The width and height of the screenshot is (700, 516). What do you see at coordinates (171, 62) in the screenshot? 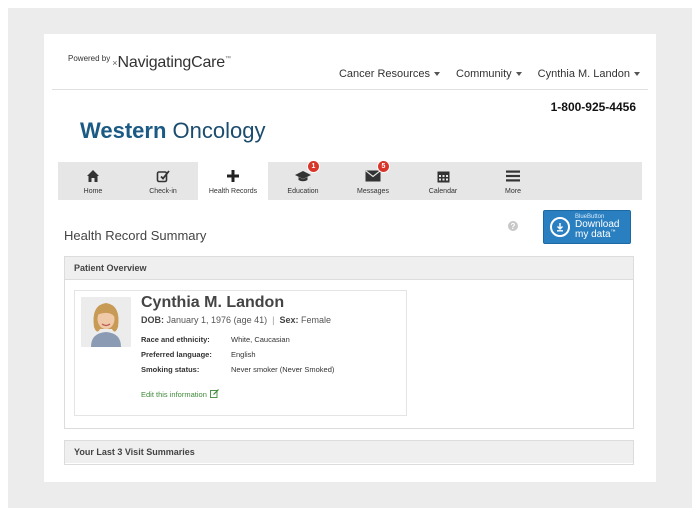
I see `brand-name: NavigatingCare` at bounding box center [171, 62].